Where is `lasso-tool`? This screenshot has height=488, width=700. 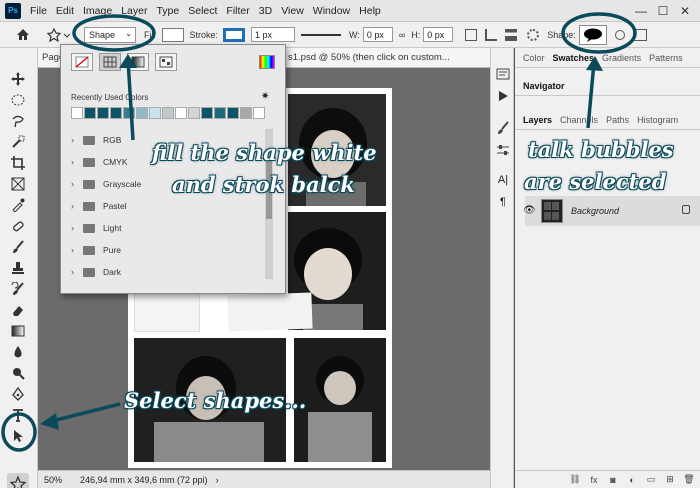
lasso-tool is located at coordinates (18, 121).